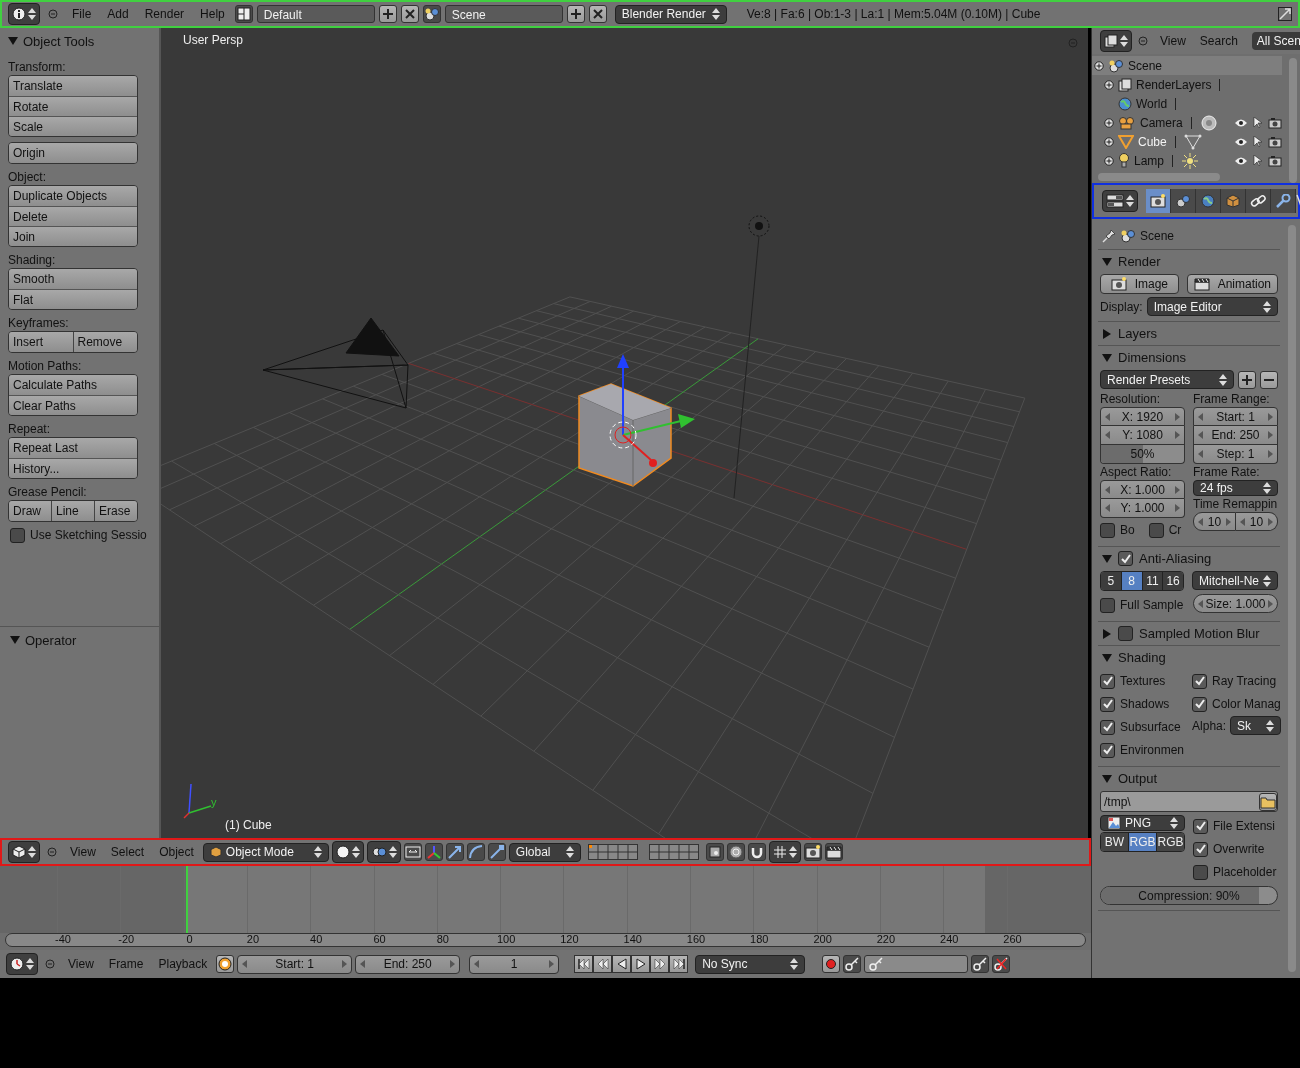 This screenshot has height=1068, width=1300. What do you see at coordinates (115, 511) in the screenshot?
I see `tool-button: Erase` at bounding box center [115, 511].